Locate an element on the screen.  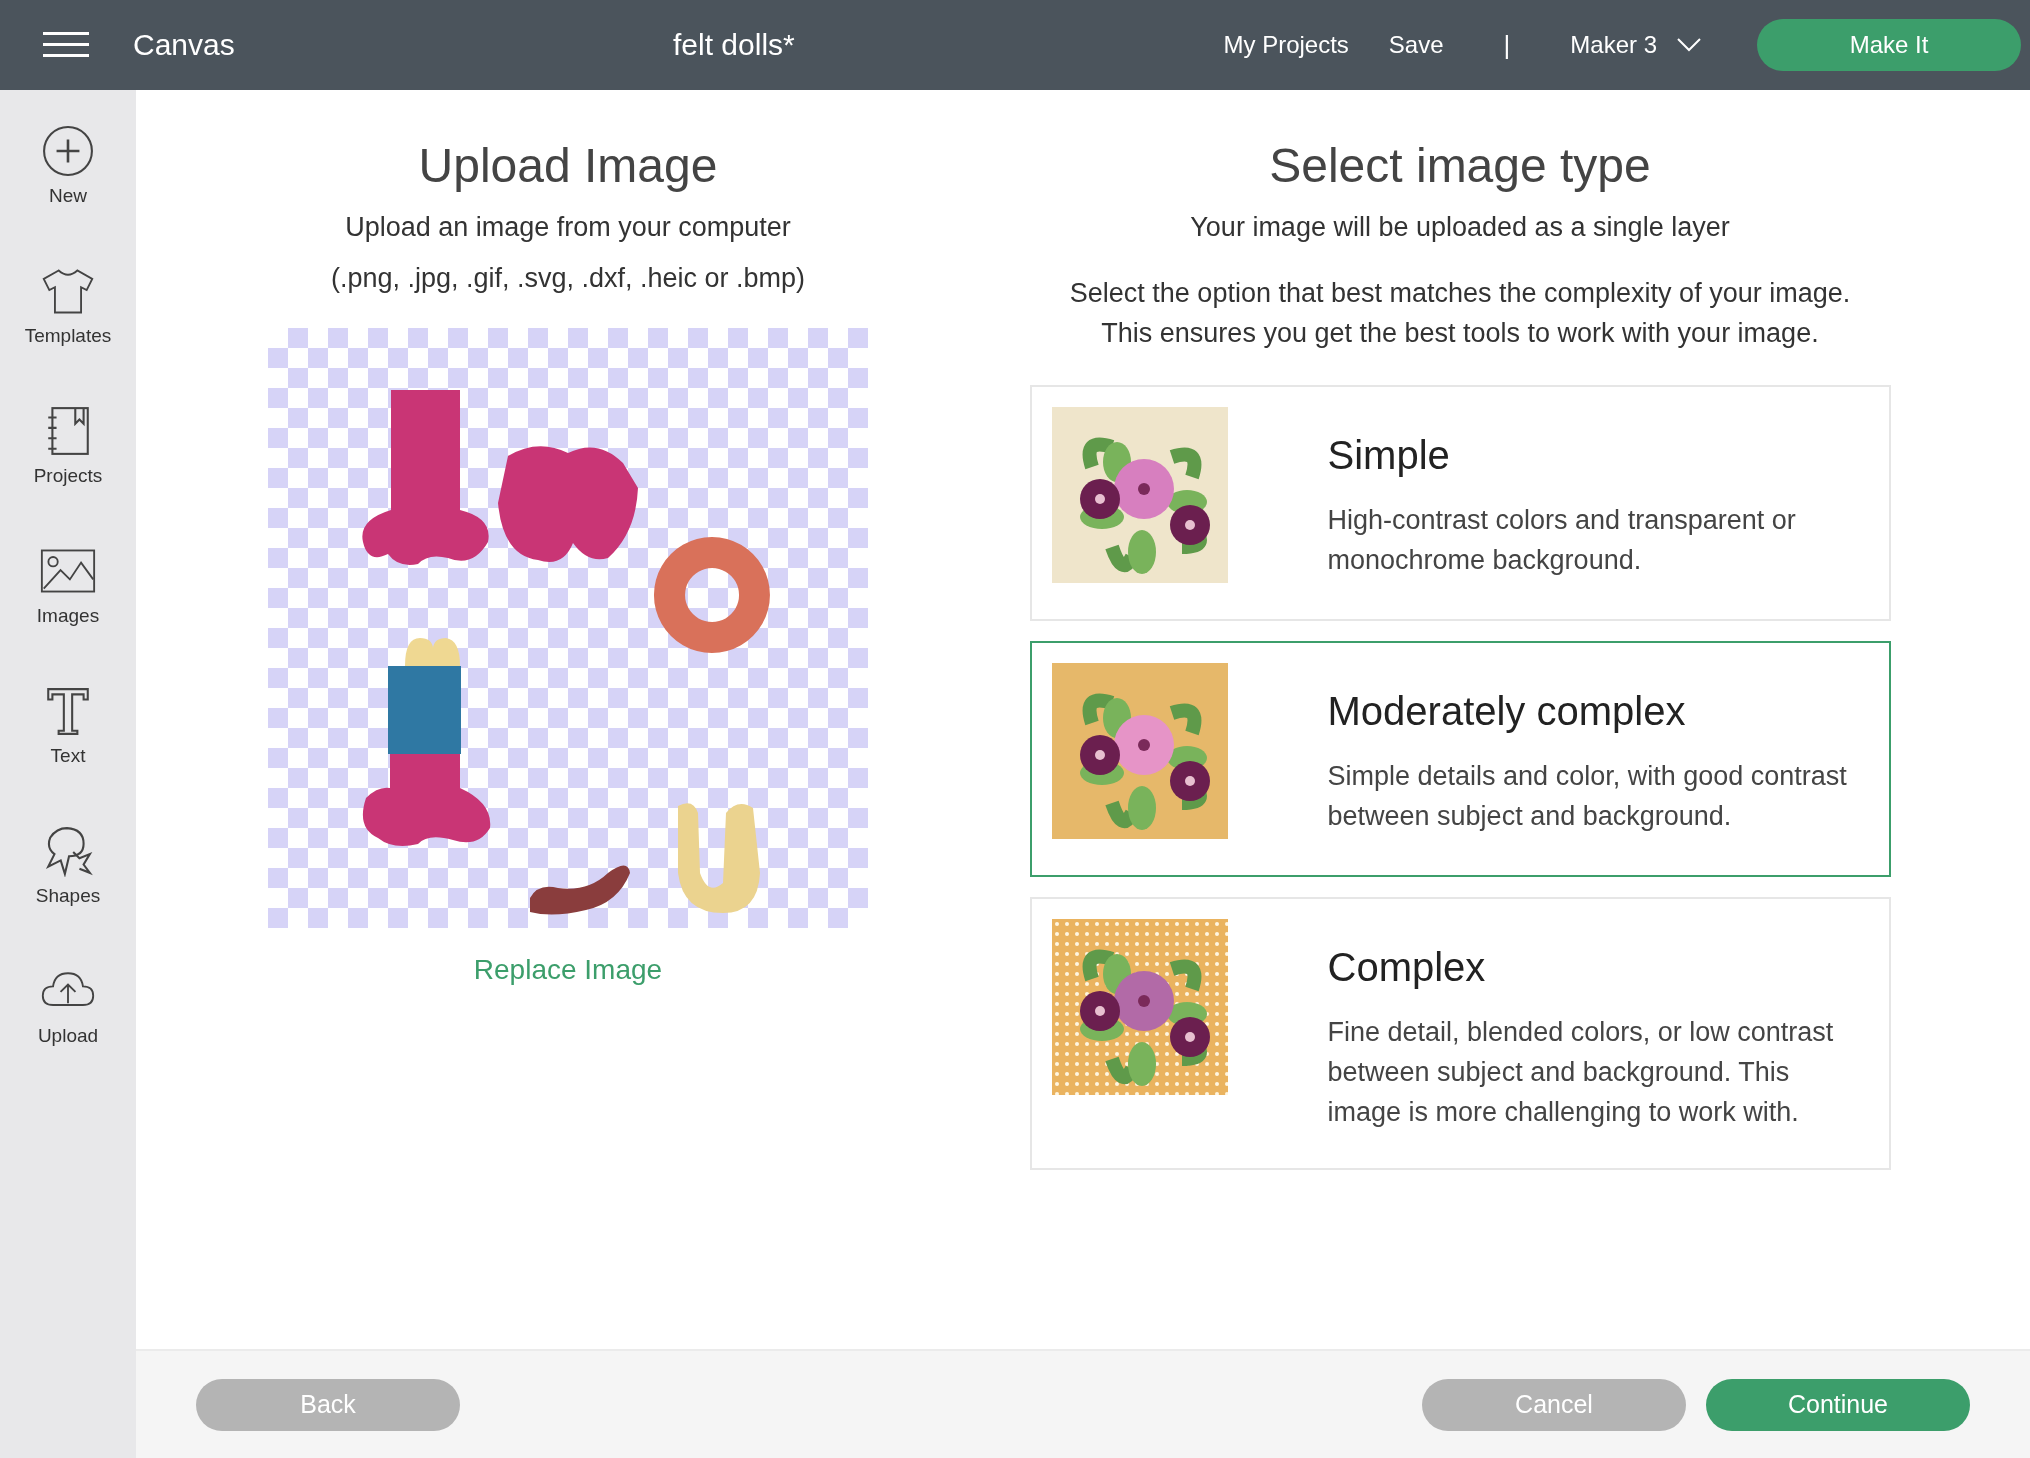
header-link: My Projects is located at coordinates (1286, 45).